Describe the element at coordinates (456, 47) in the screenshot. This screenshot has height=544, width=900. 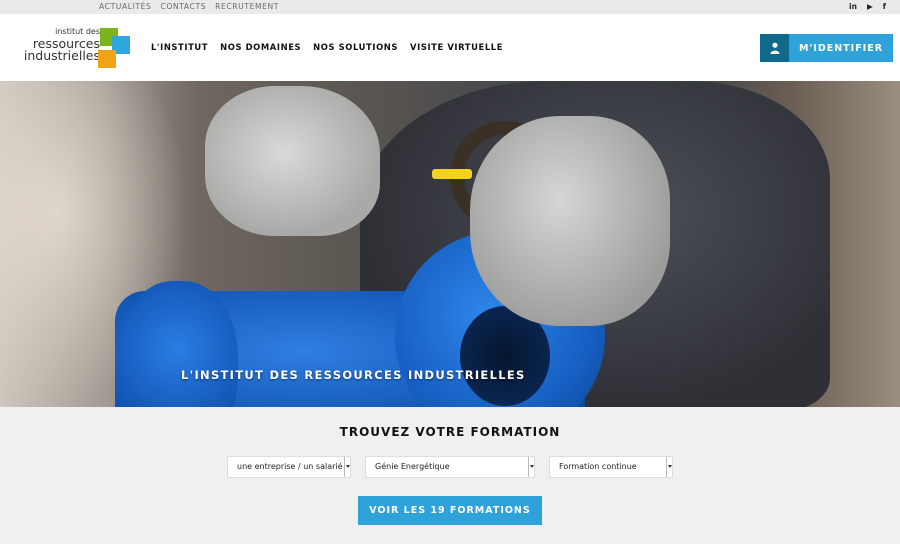
I see `nav-visite-virtuelle: VISITE VIRTUELLE` at that location.